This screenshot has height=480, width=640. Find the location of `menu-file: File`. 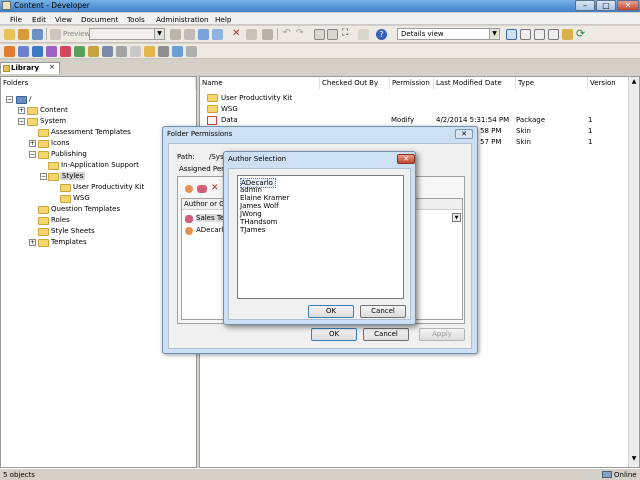

menu-file: File is located at coordinates (16, 19).